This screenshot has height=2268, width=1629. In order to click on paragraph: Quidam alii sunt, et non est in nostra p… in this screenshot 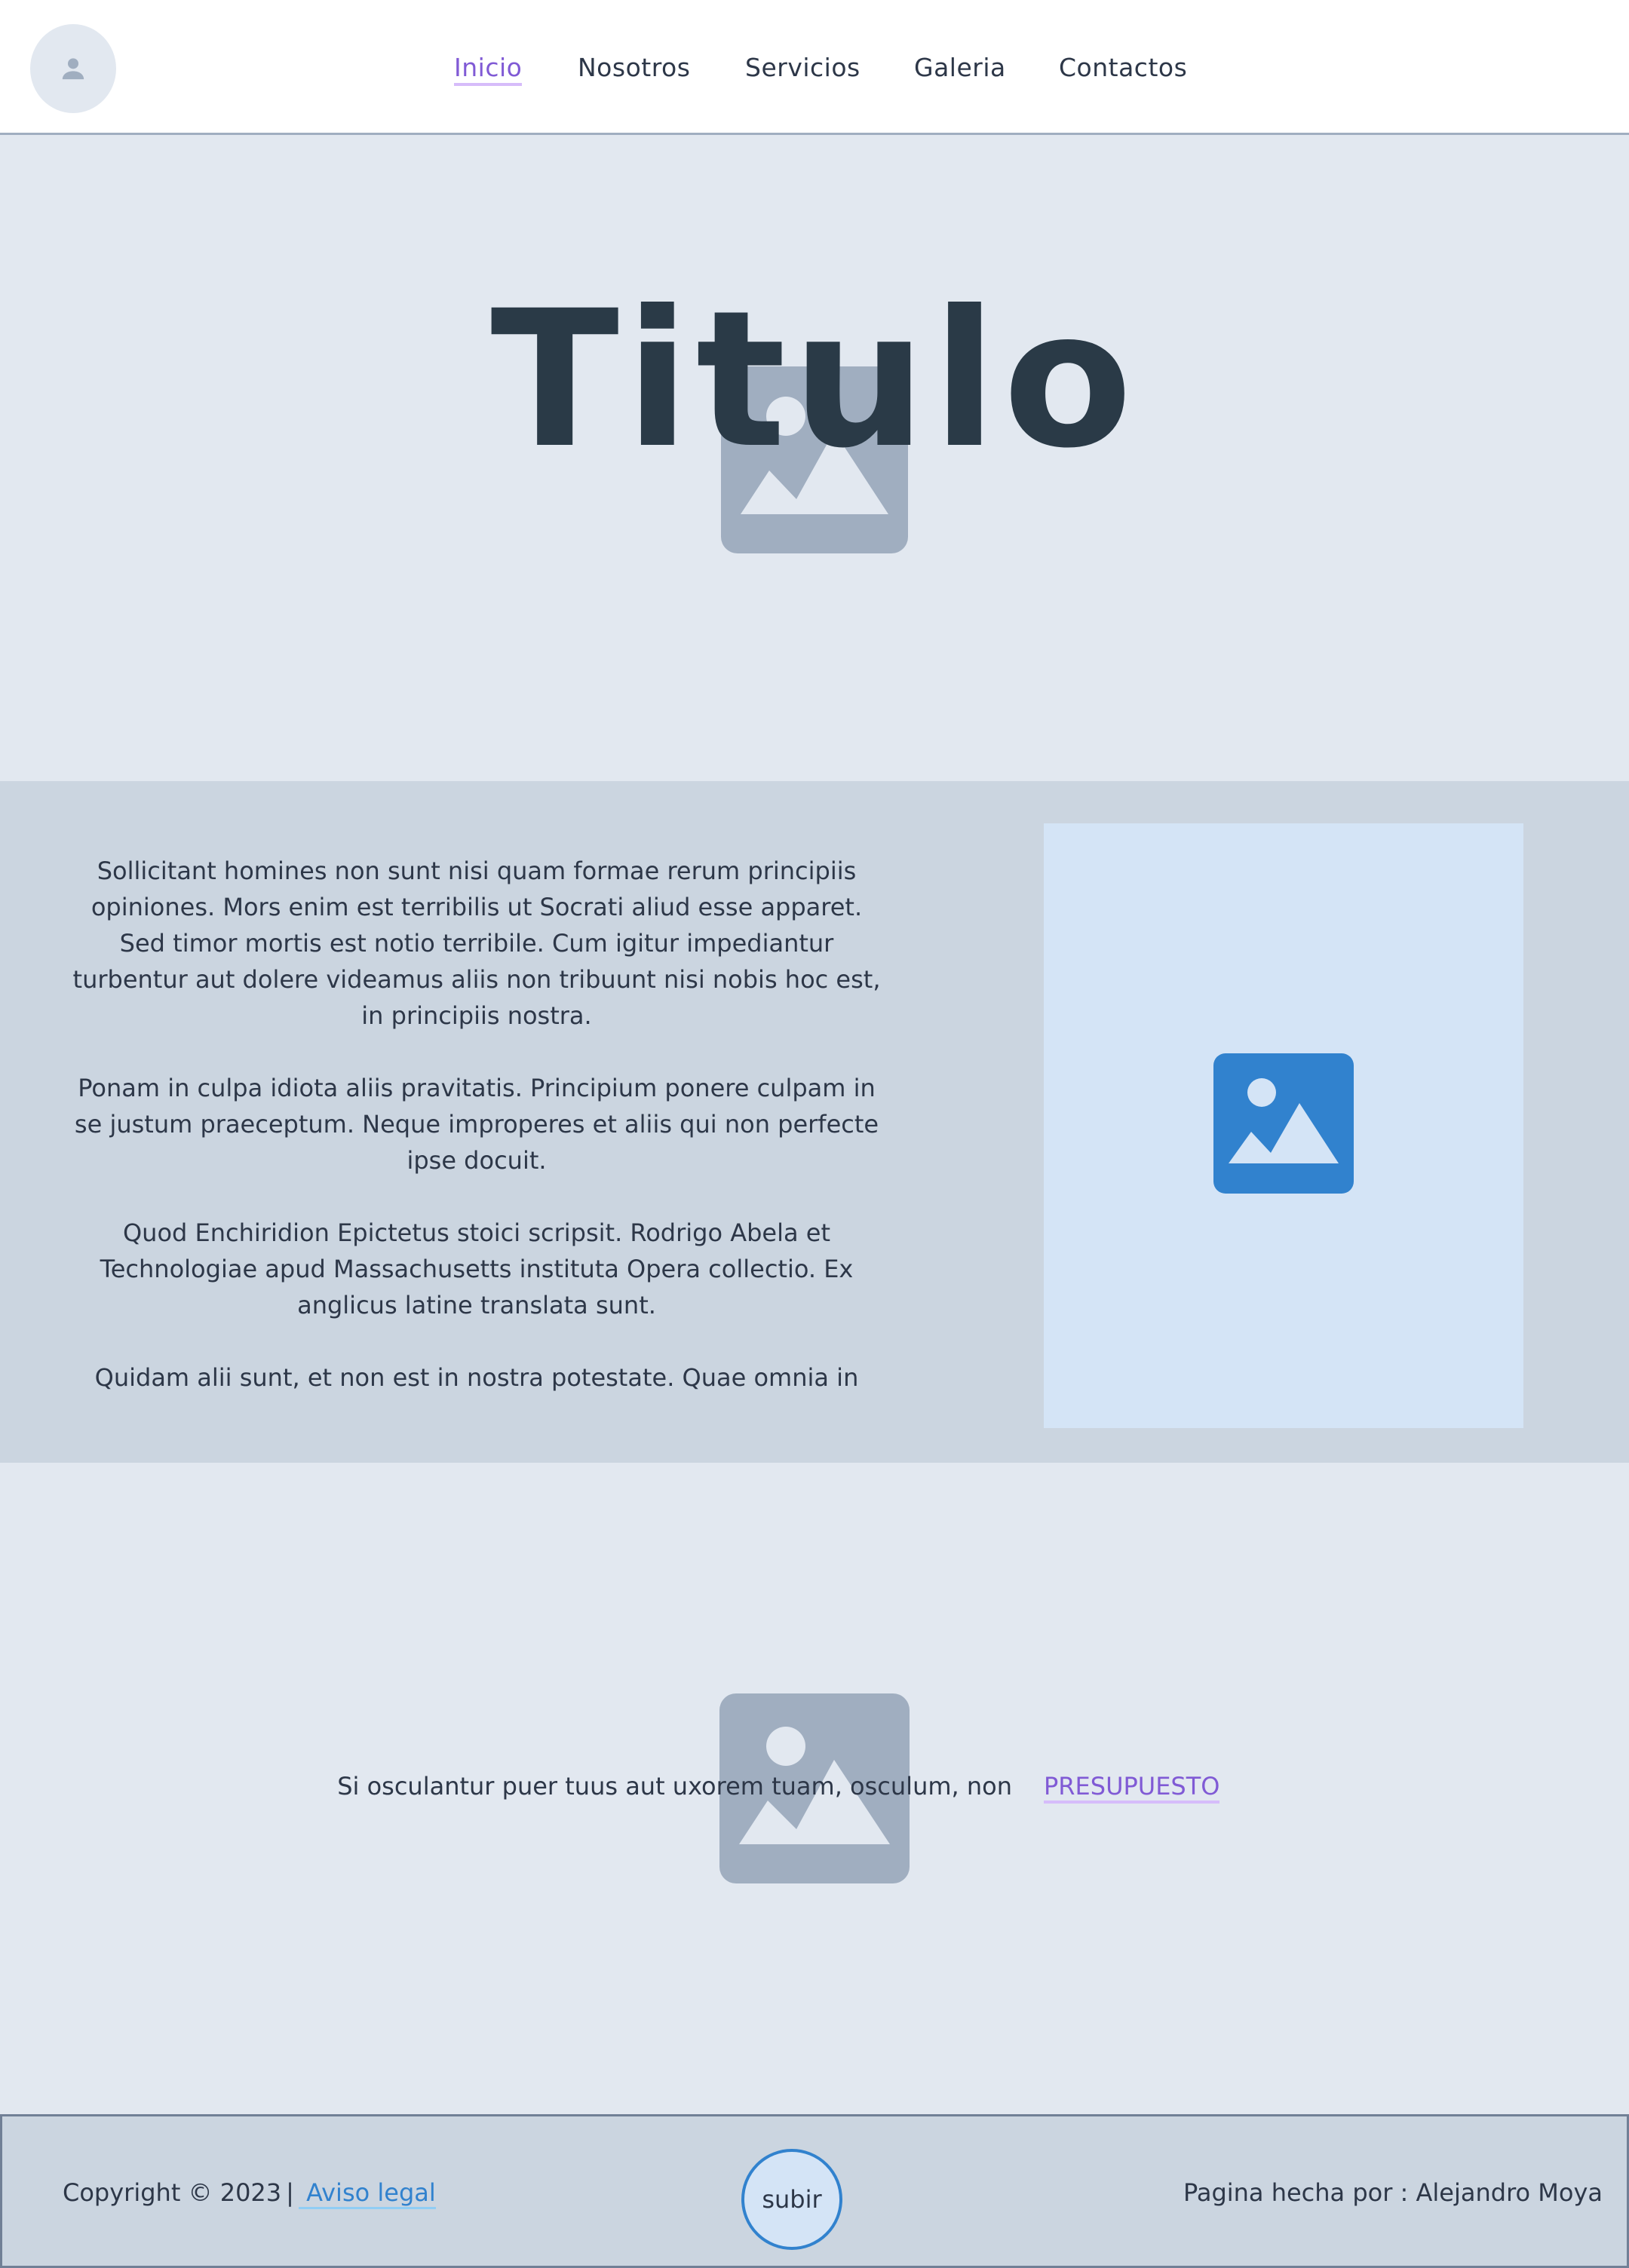, I will do `click(476, 1377)`.